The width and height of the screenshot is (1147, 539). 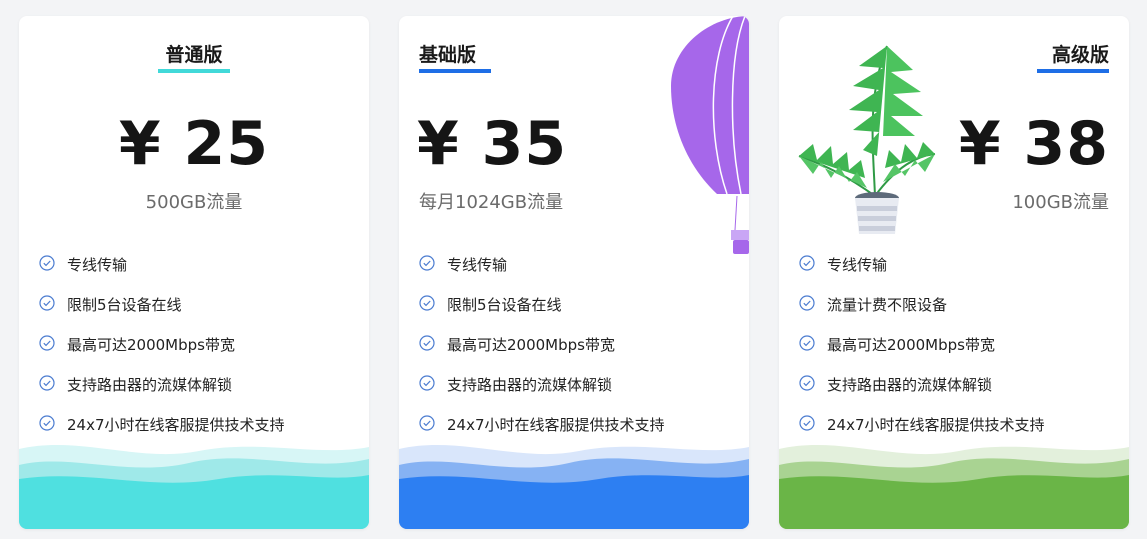 What do you see at coordinates (194, 144) in the screenshot?
I see `plan-price: ¥ 25` at bounding box center [194, 144].